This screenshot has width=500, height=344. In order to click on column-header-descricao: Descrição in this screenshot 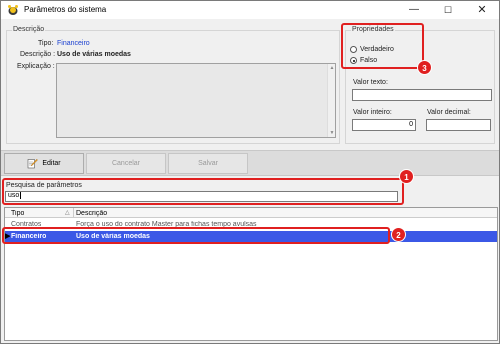, I will do `click(91, 213)`.